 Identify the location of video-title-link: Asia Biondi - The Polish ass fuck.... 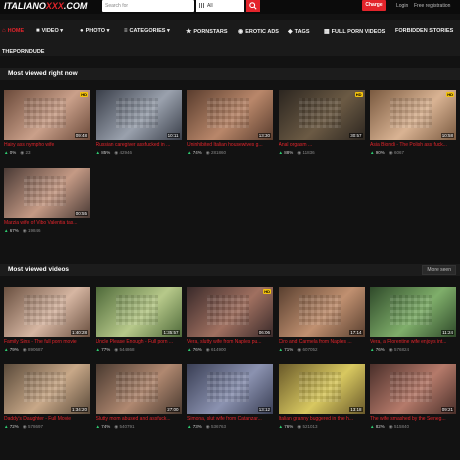
(413, 145).